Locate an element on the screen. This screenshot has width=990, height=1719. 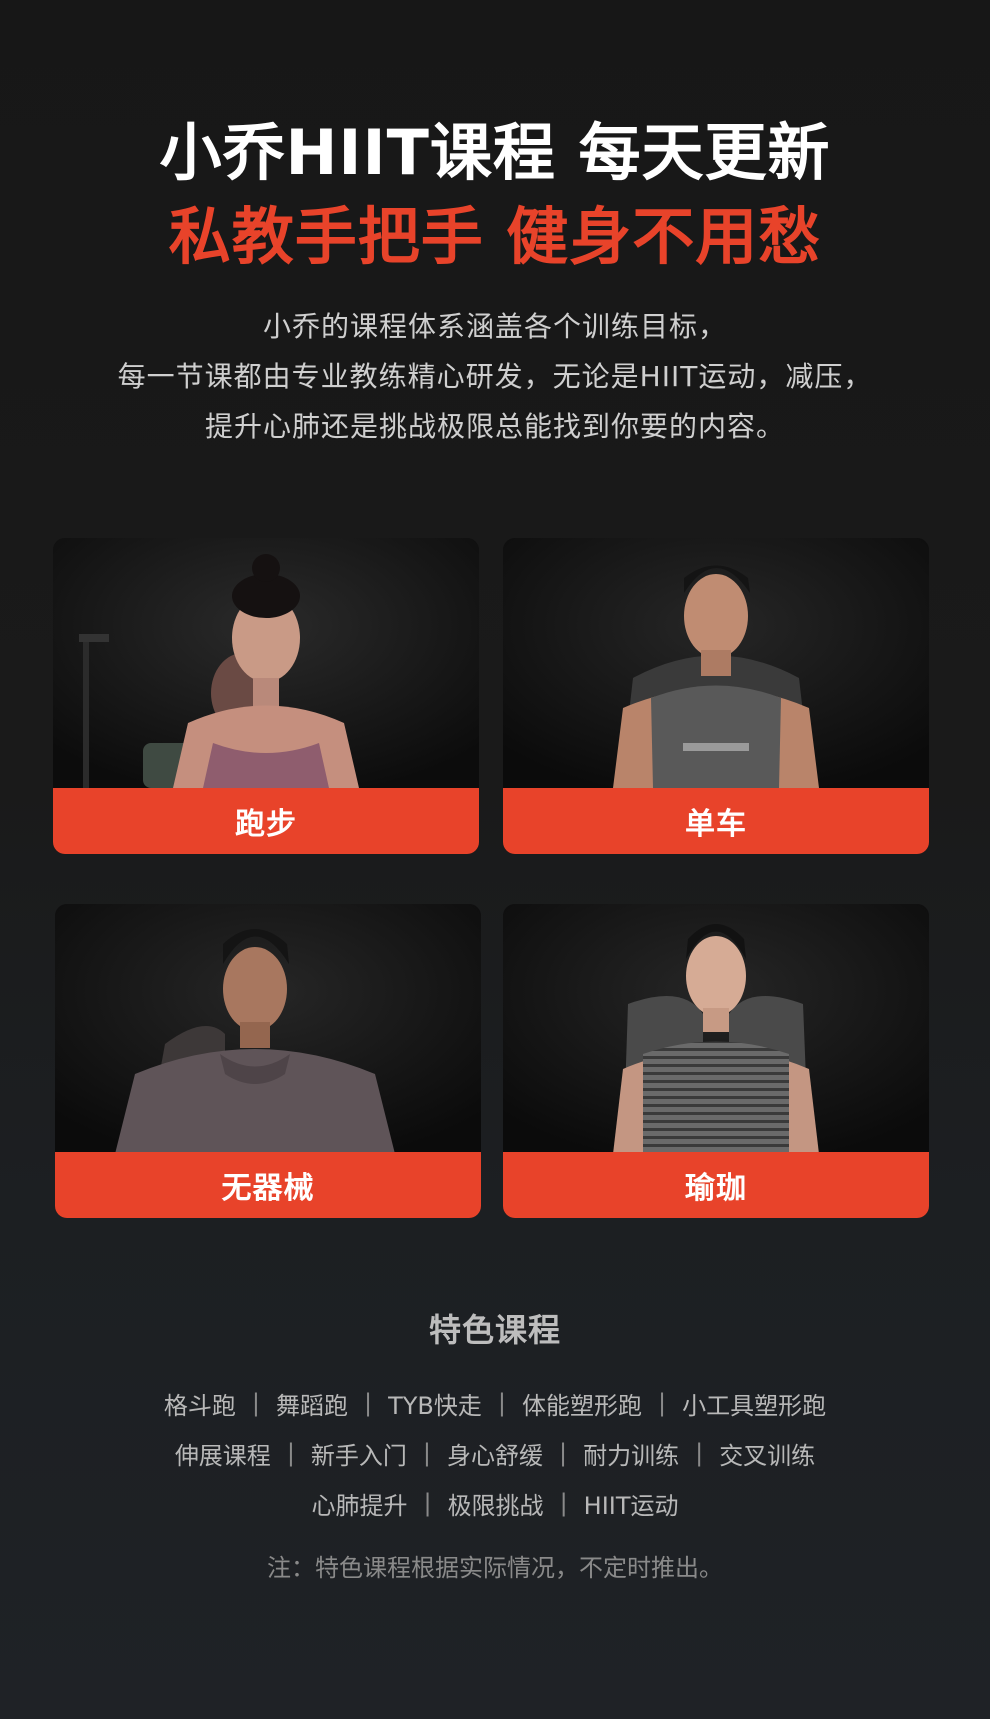
course-tag: 身心舒缓 is located at coordinates (495, 1453).